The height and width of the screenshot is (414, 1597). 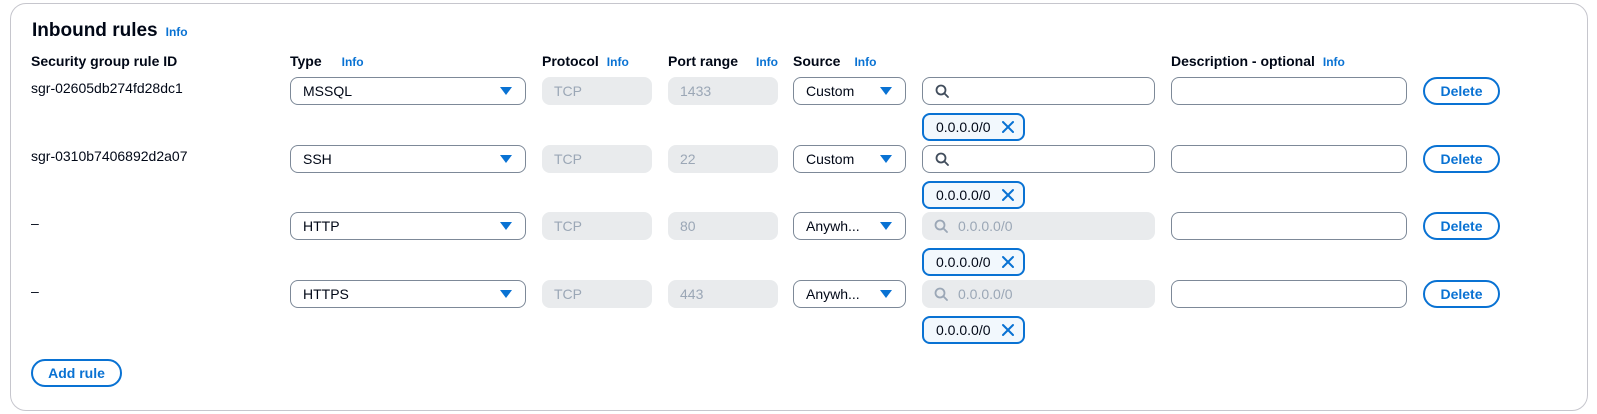 What do you see at coordinates (865, 62) in the screenshot?
I see `source-info-link: Info` at bounding box center [865, 62].